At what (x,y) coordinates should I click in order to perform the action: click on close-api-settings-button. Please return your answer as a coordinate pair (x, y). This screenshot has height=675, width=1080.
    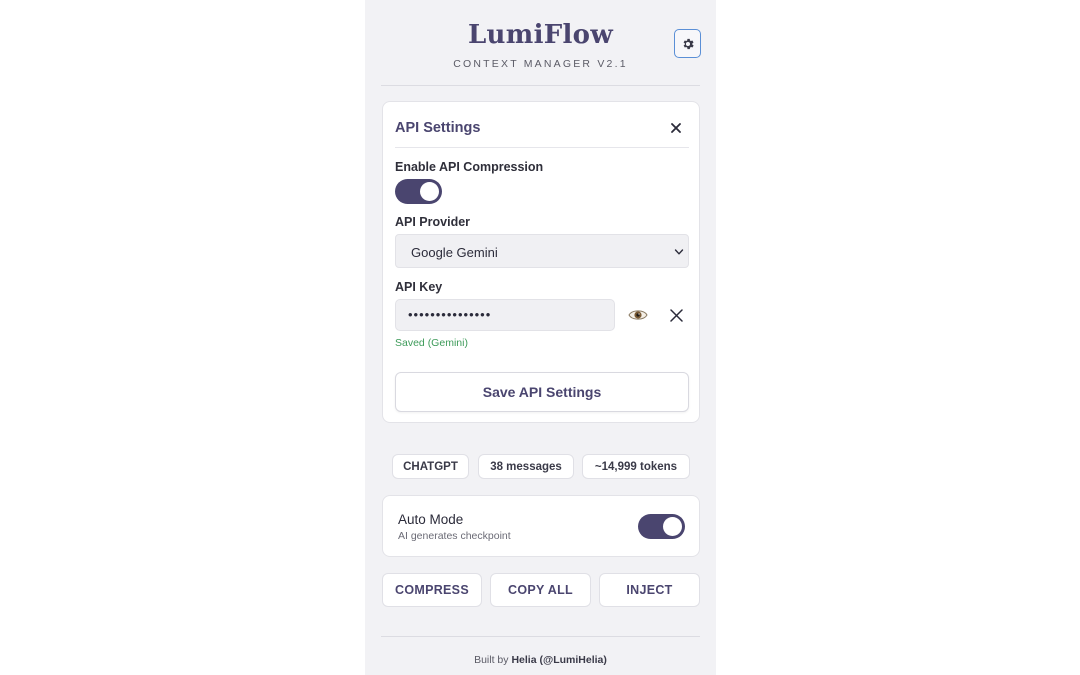
    Looking at the image, I should click on (676, 128).